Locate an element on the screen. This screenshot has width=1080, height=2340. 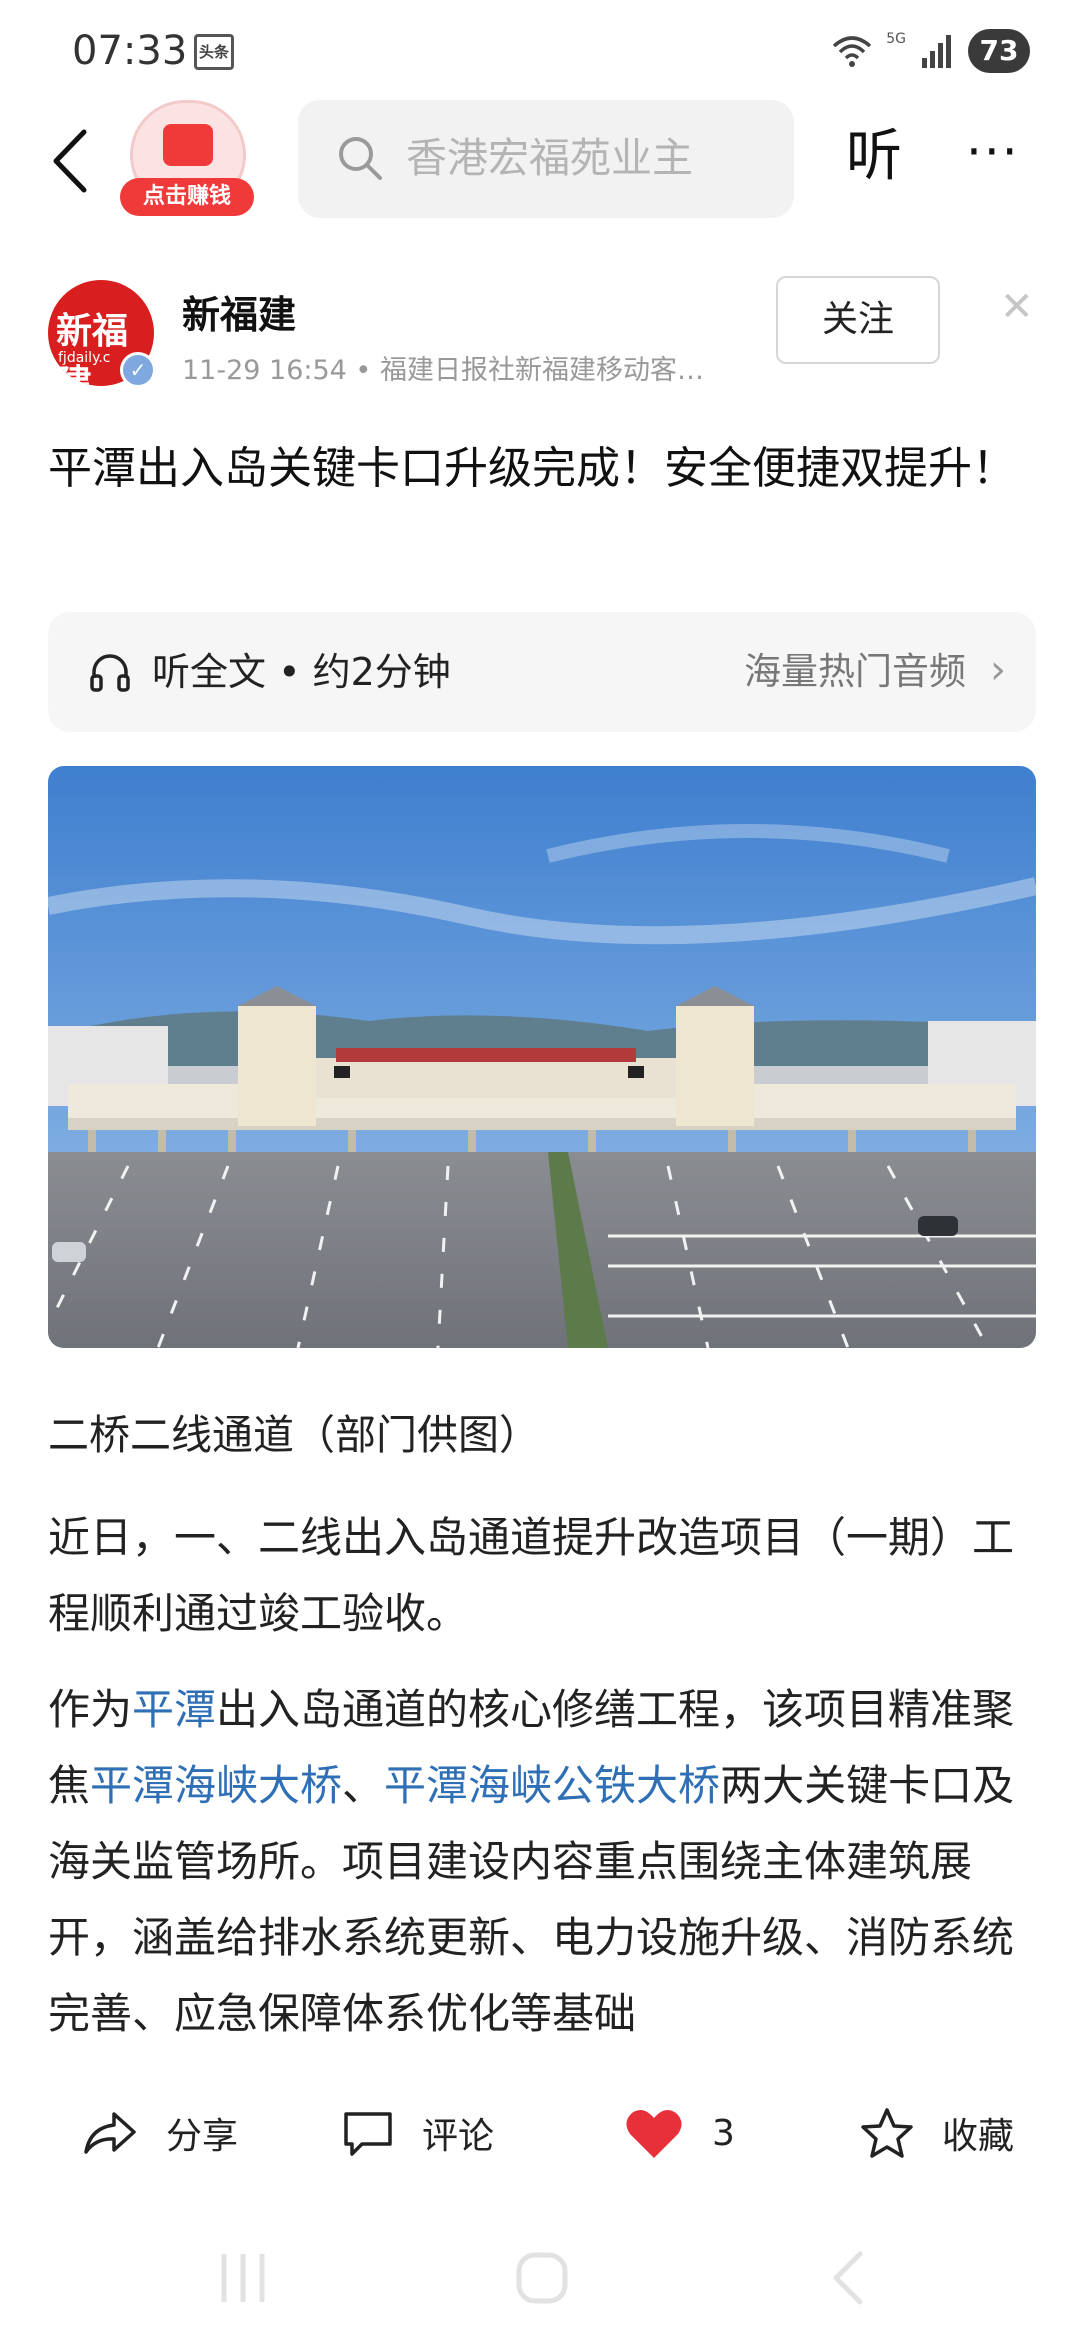
like-count: 3 is located at coordinates (723, 2133).